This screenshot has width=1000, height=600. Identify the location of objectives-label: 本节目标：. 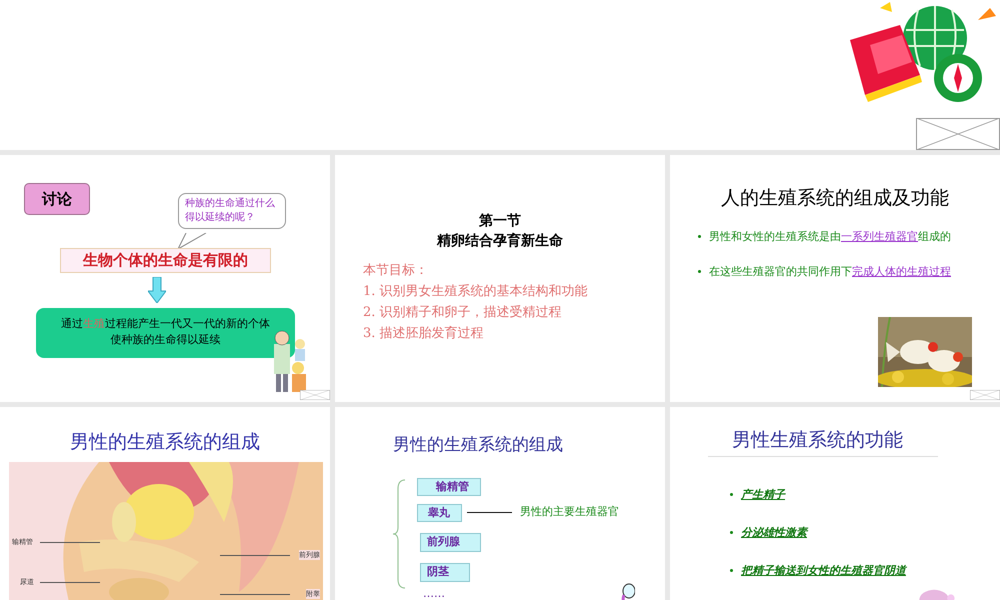
(396, 271).